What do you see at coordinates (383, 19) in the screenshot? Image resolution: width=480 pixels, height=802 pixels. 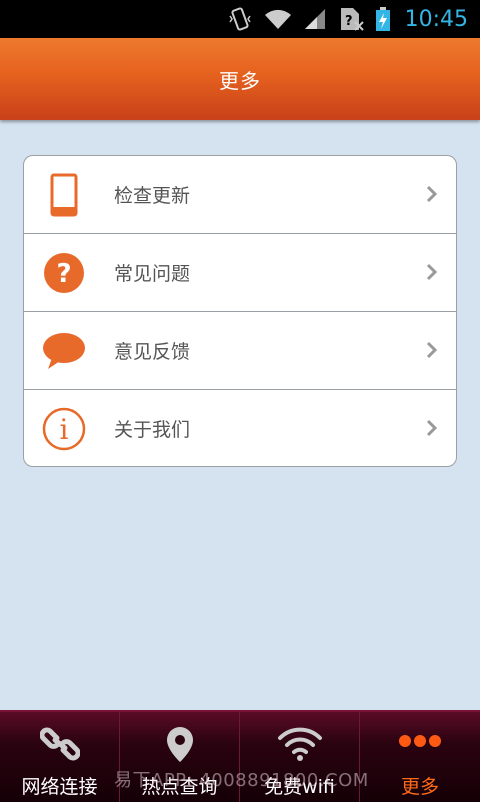 I see `battery-charging-icon` at bounding box center [383, 19].